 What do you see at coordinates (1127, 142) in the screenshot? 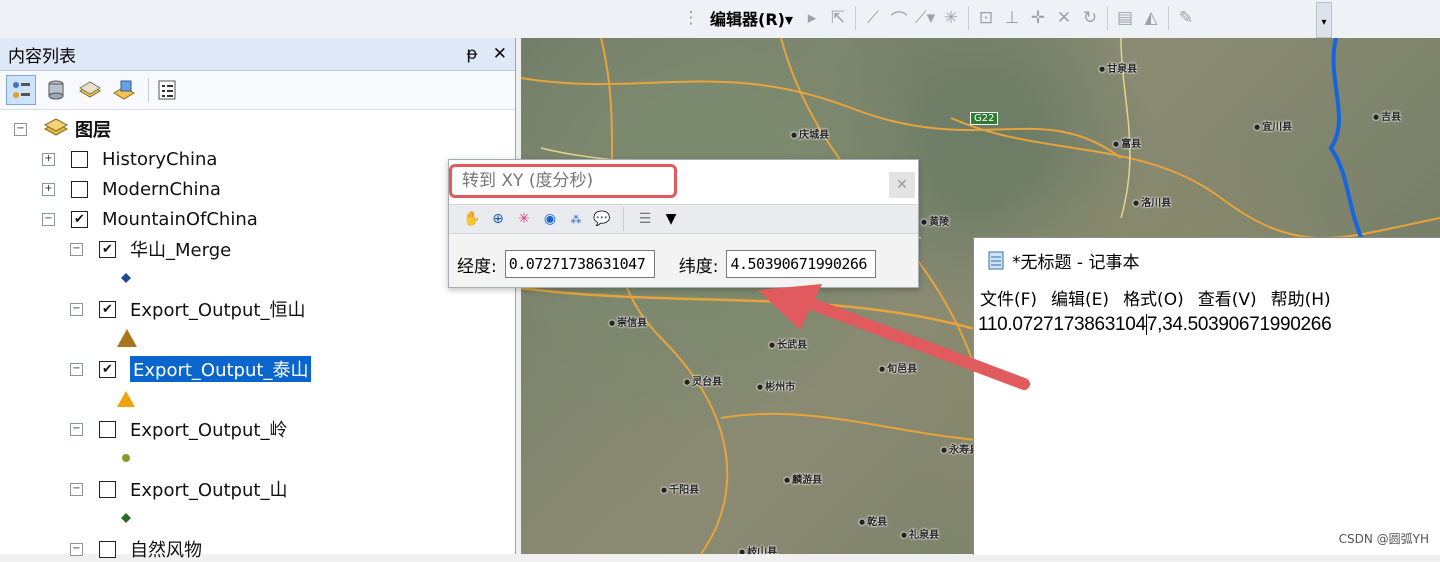
I see `map-place-label: 富县` at bounding box center [1127, 142].